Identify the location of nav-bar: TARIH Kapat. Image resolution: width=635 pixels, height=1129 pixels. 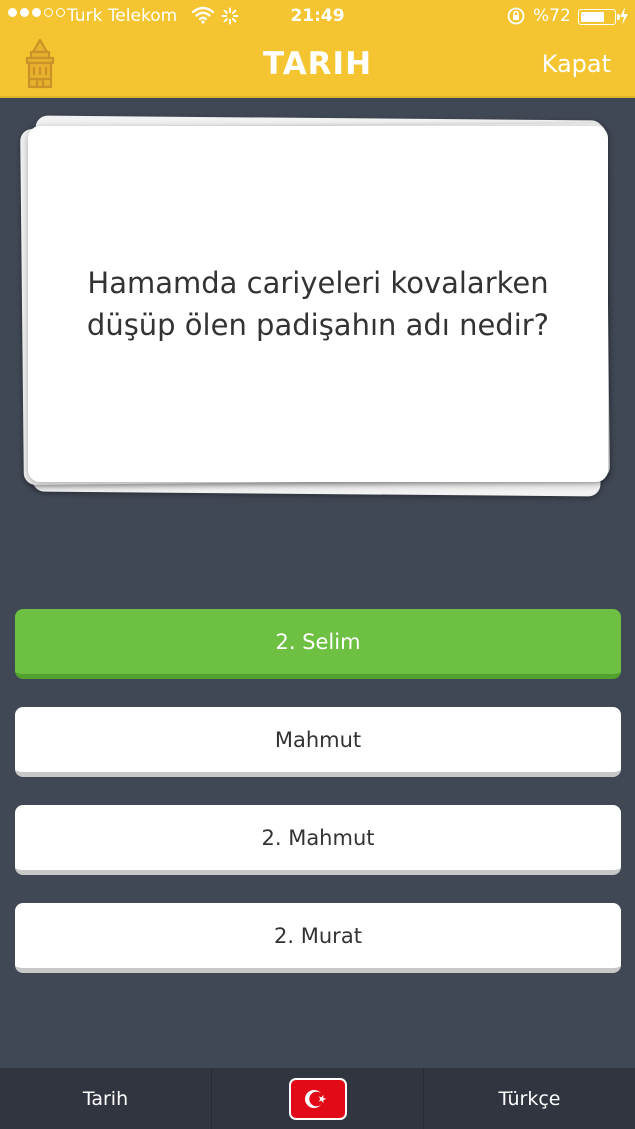
(317, 66).